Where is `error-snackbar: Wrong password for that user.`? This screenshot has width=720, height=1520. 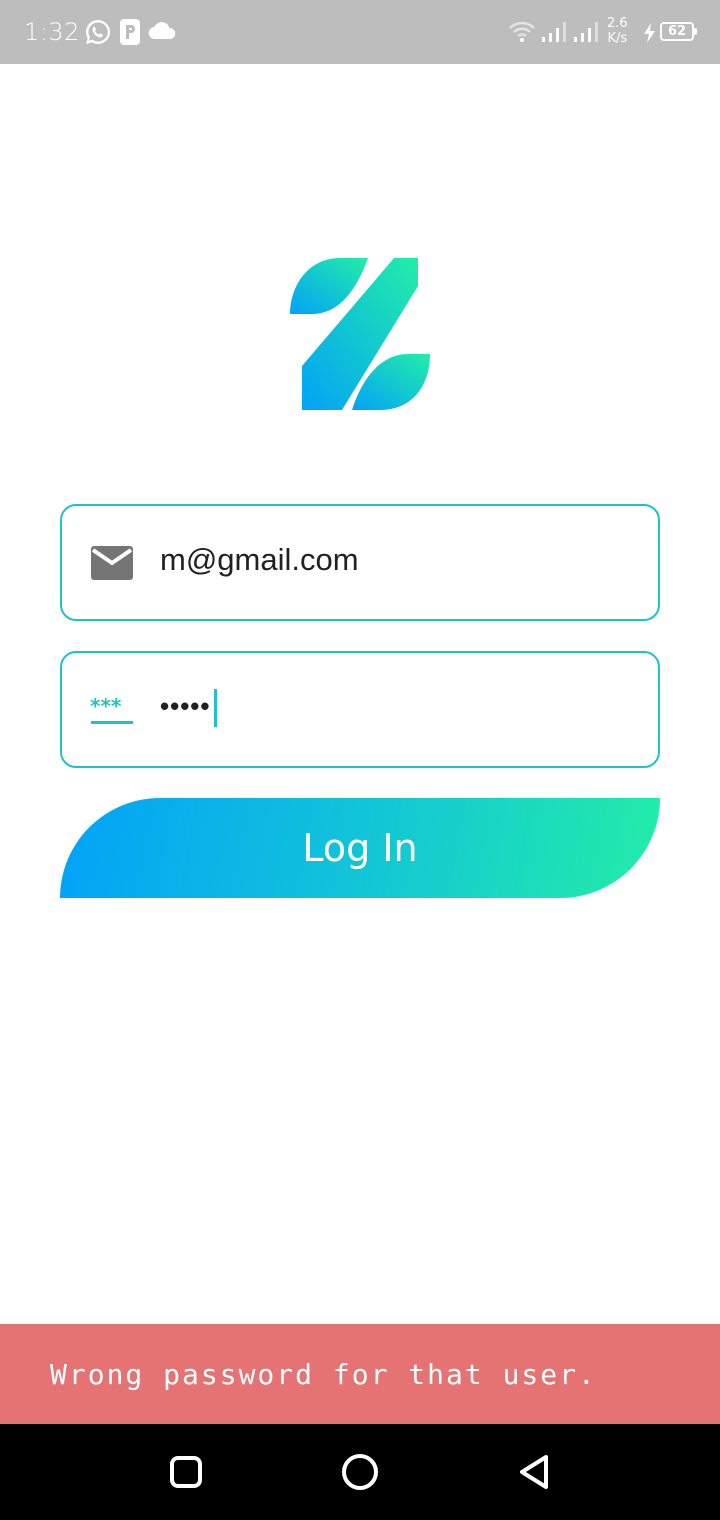
error-snackbar: Wrong password for that user. is located at coordinates (360, 1374).